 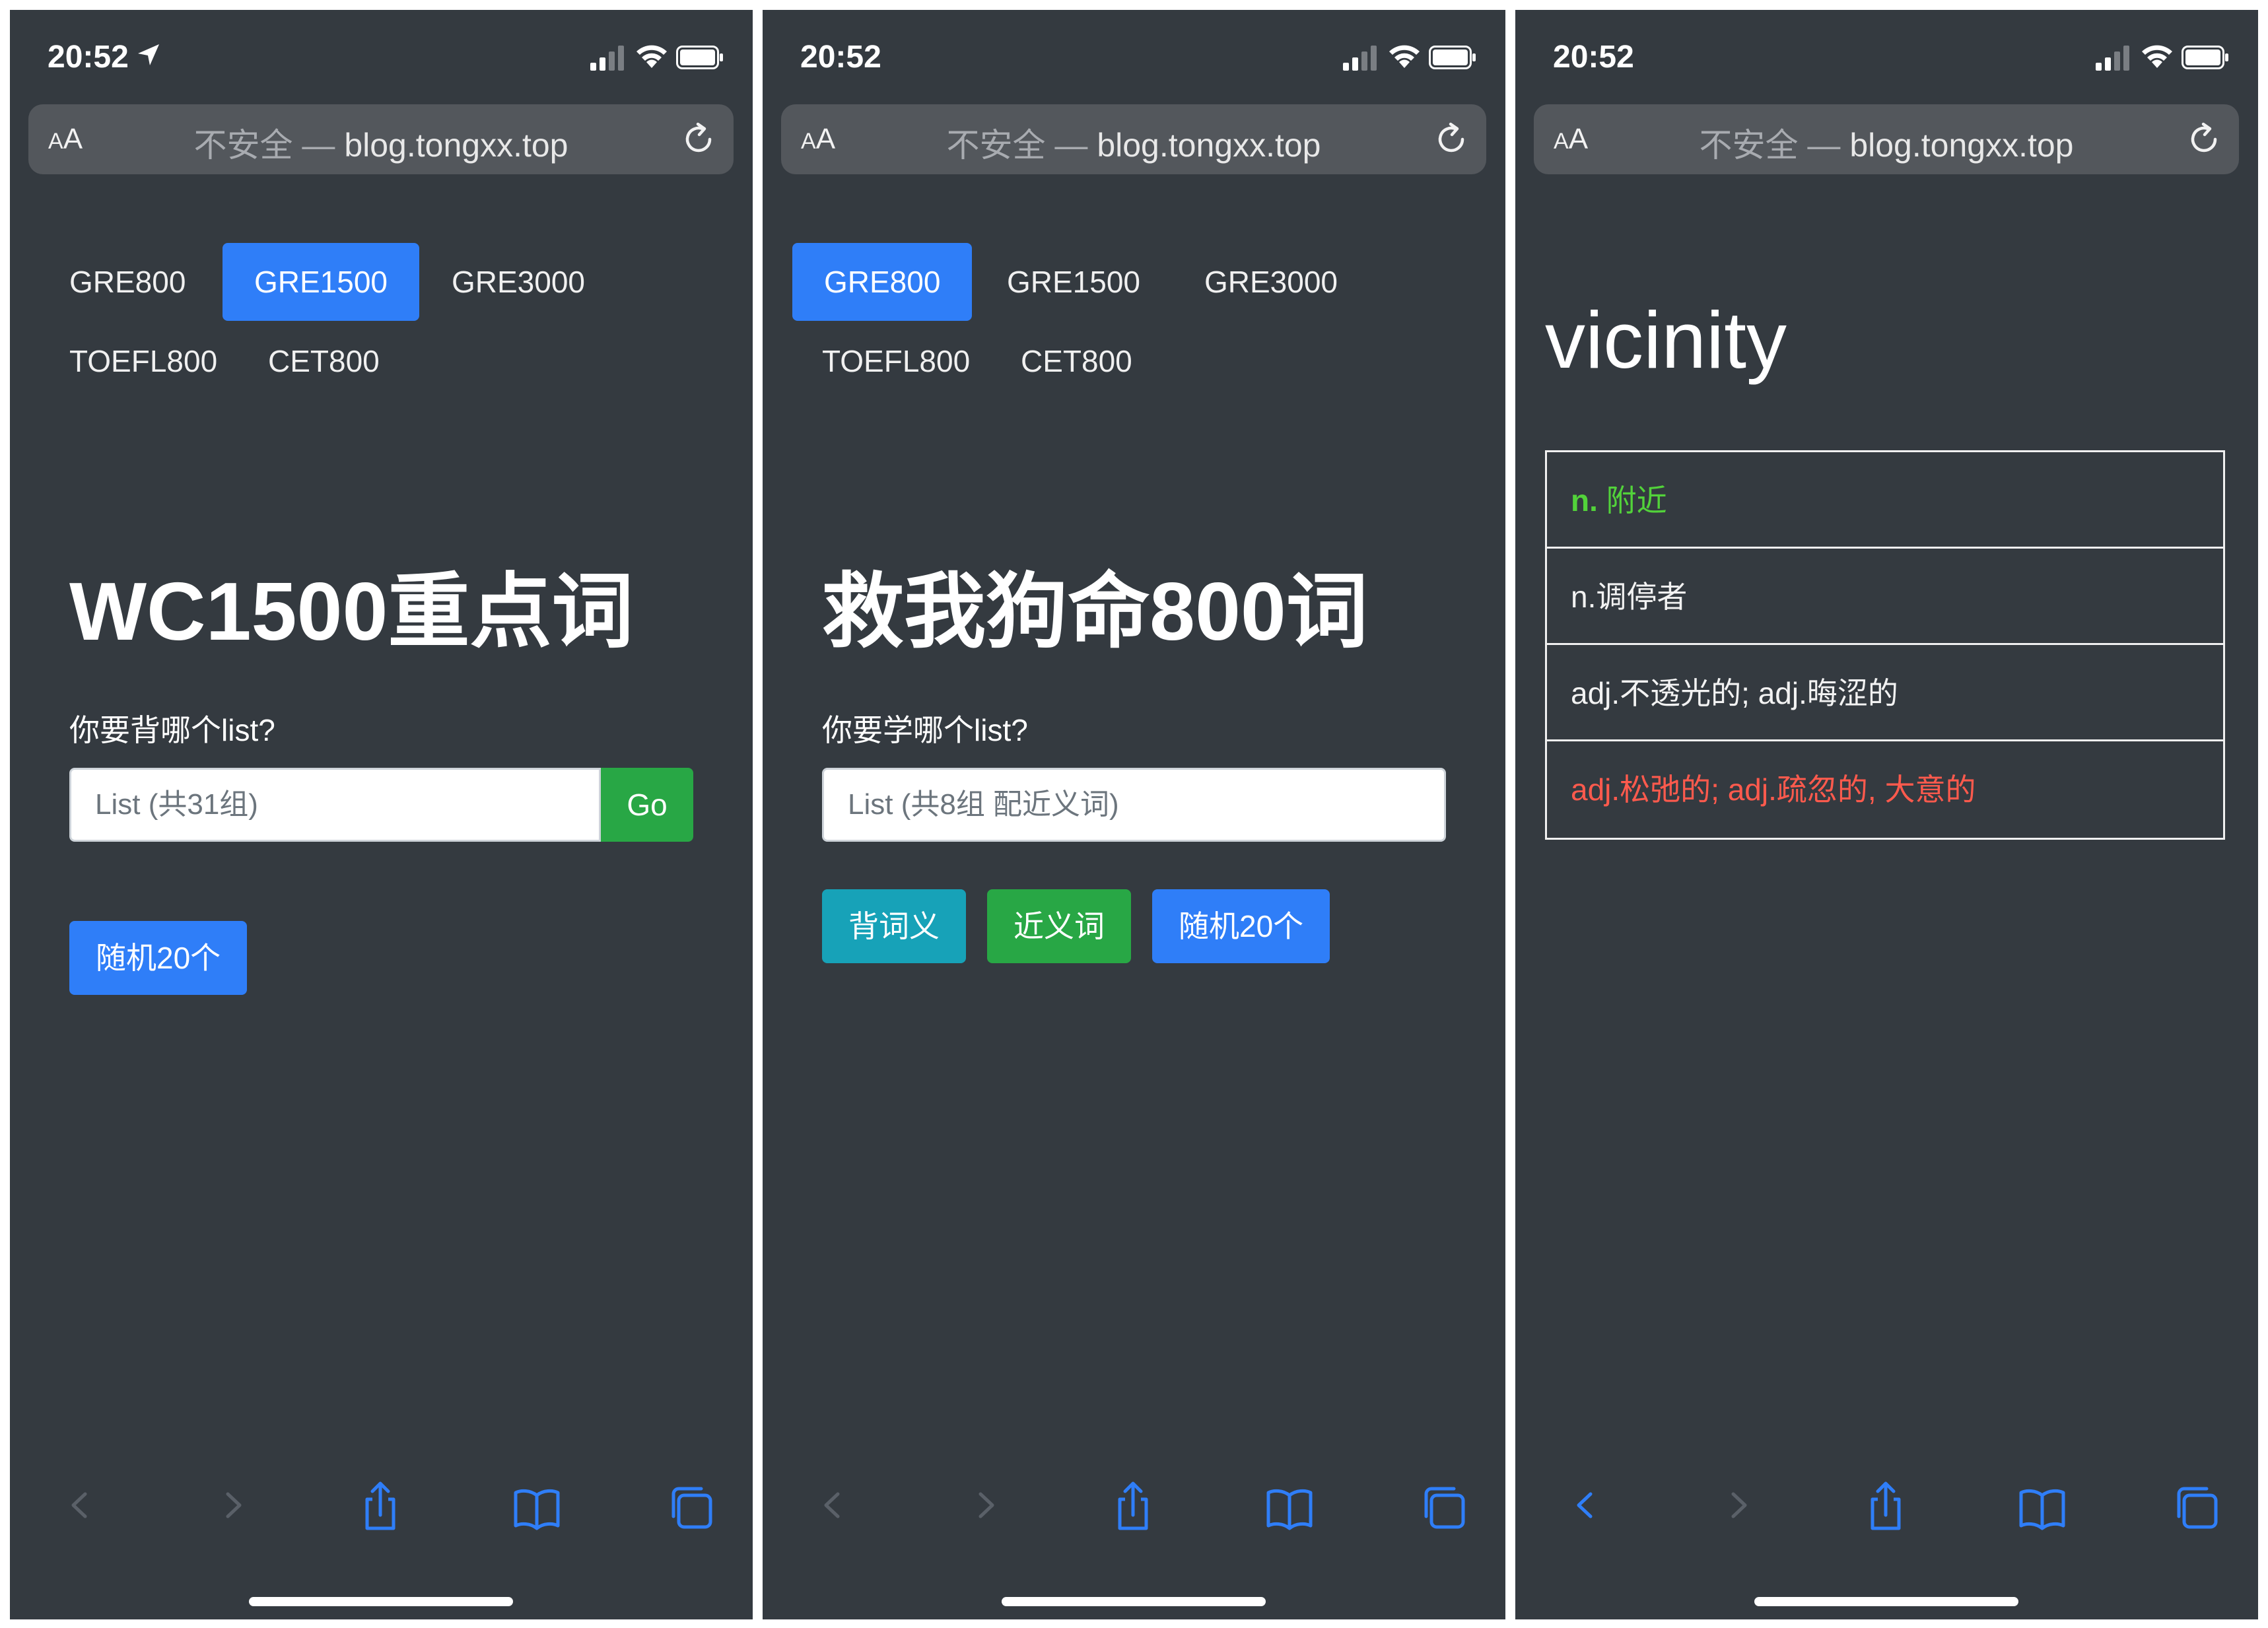 I want to click on meaning-text: adj.不透光的; adj.晦涩的, so click(x=1735, y=693).